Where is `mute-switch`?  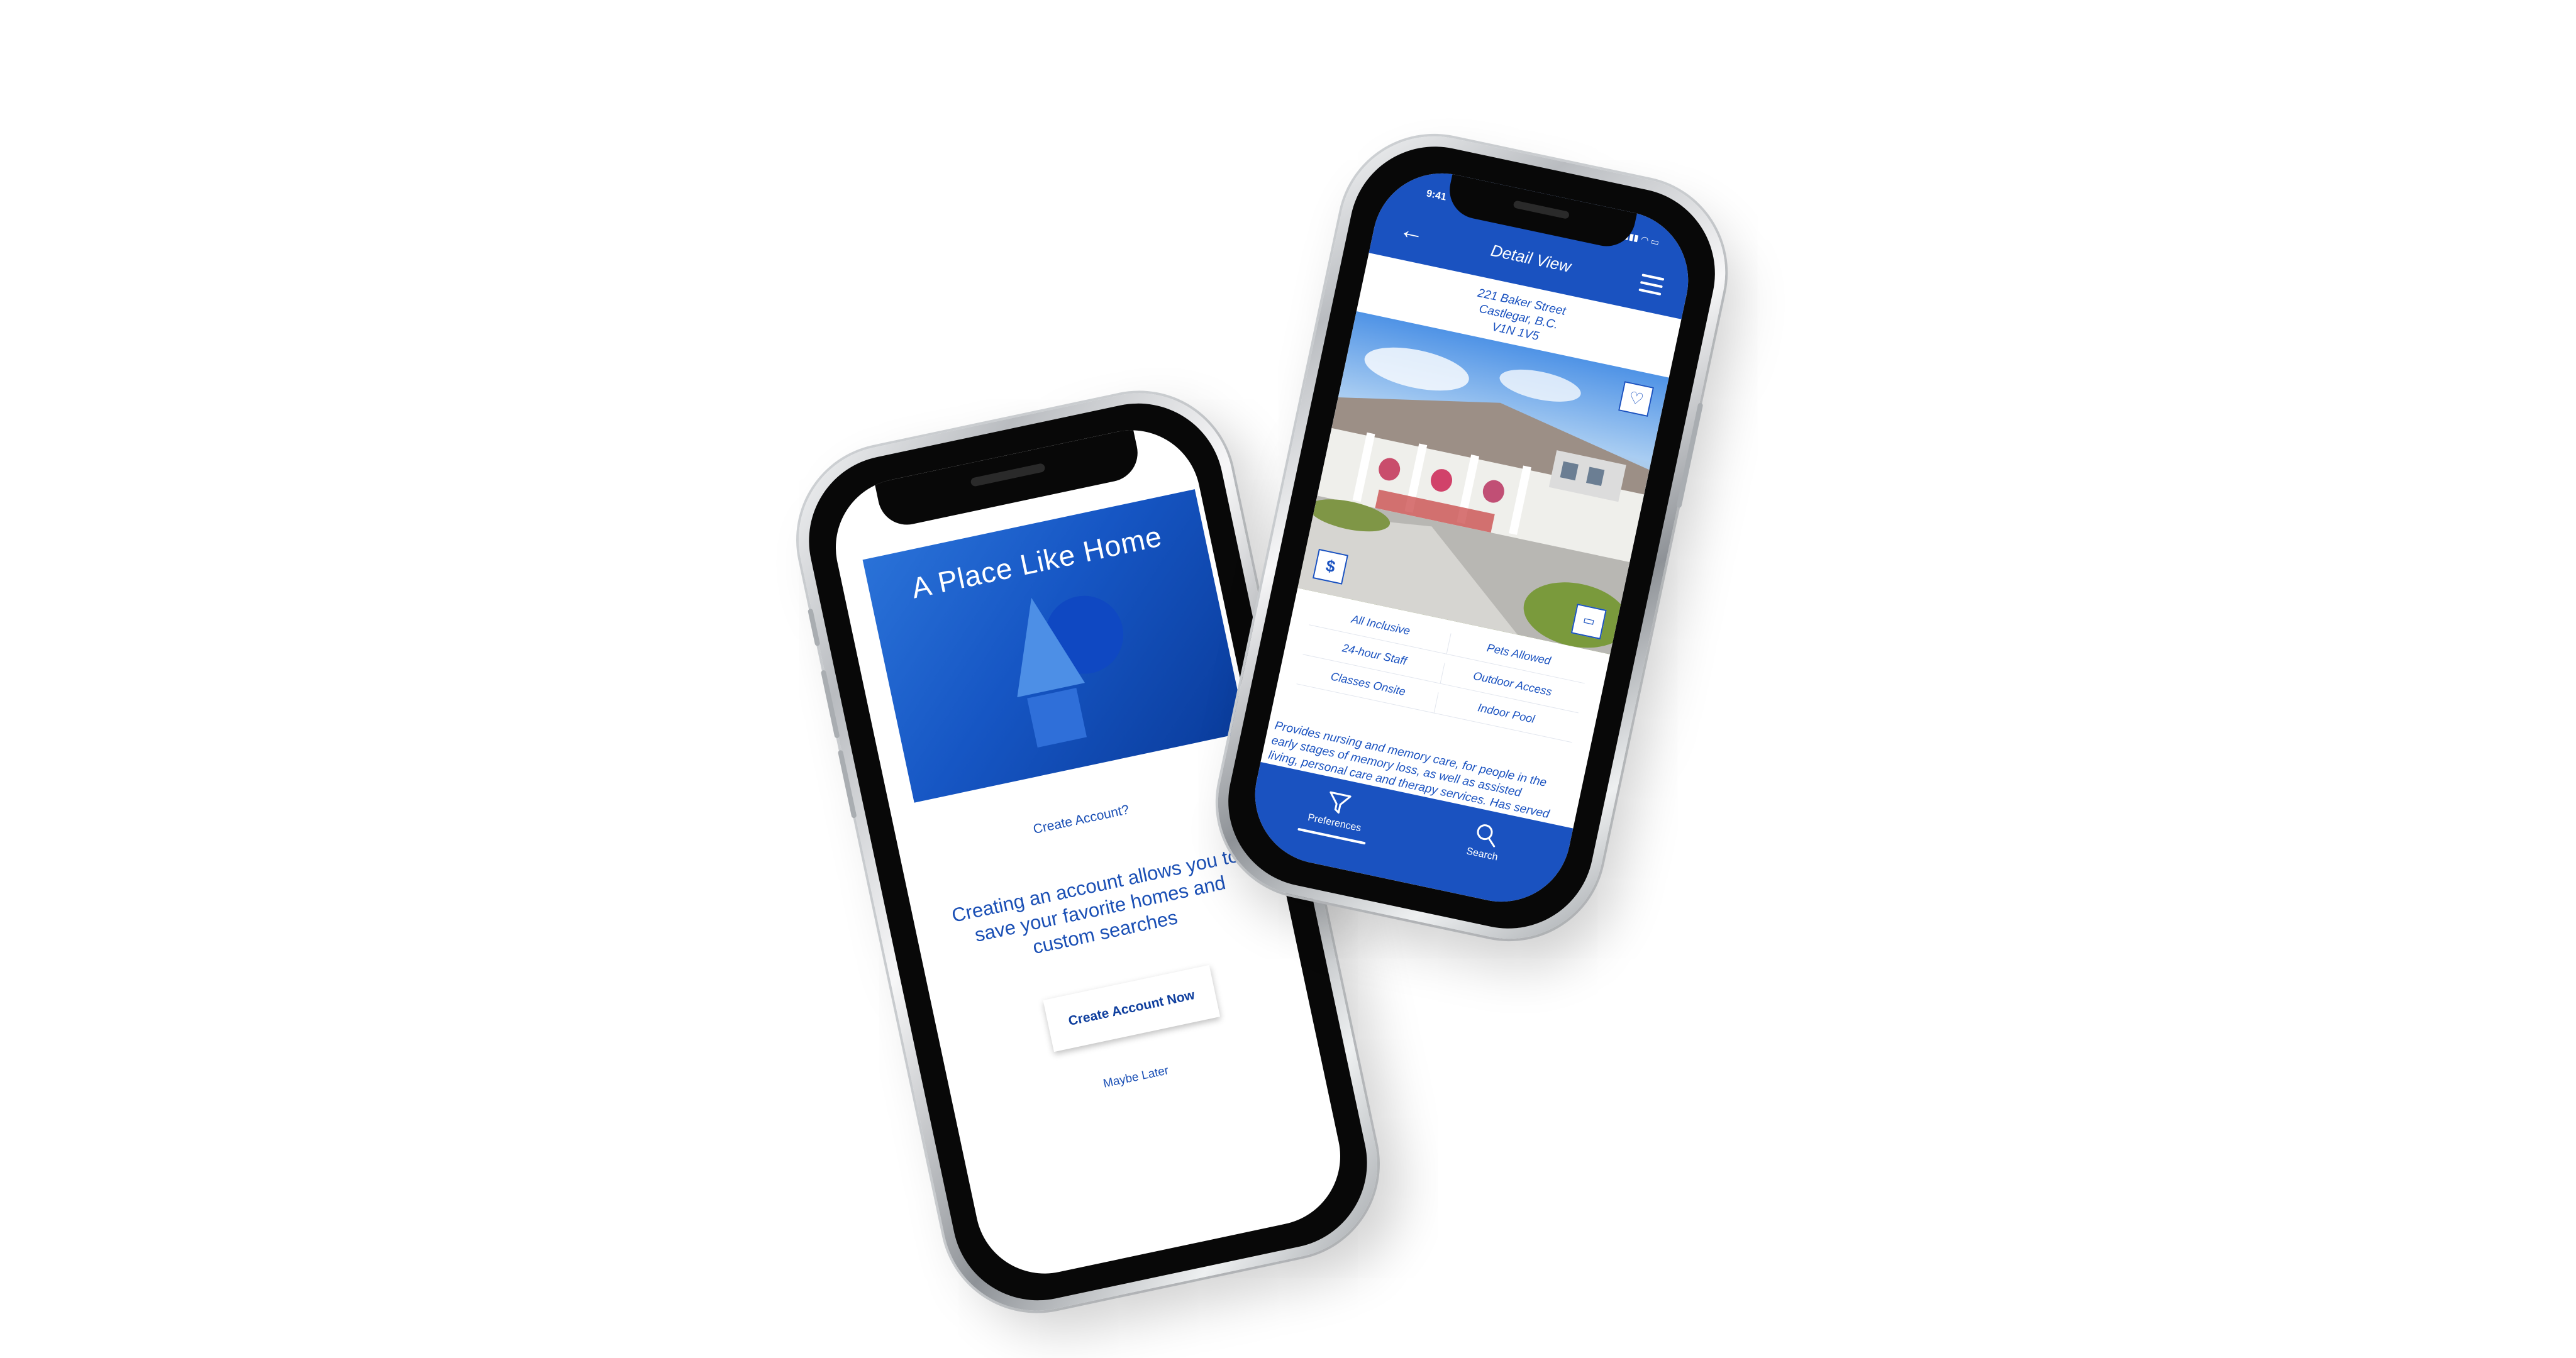 mute-switch is located at coordinates (814, 627).